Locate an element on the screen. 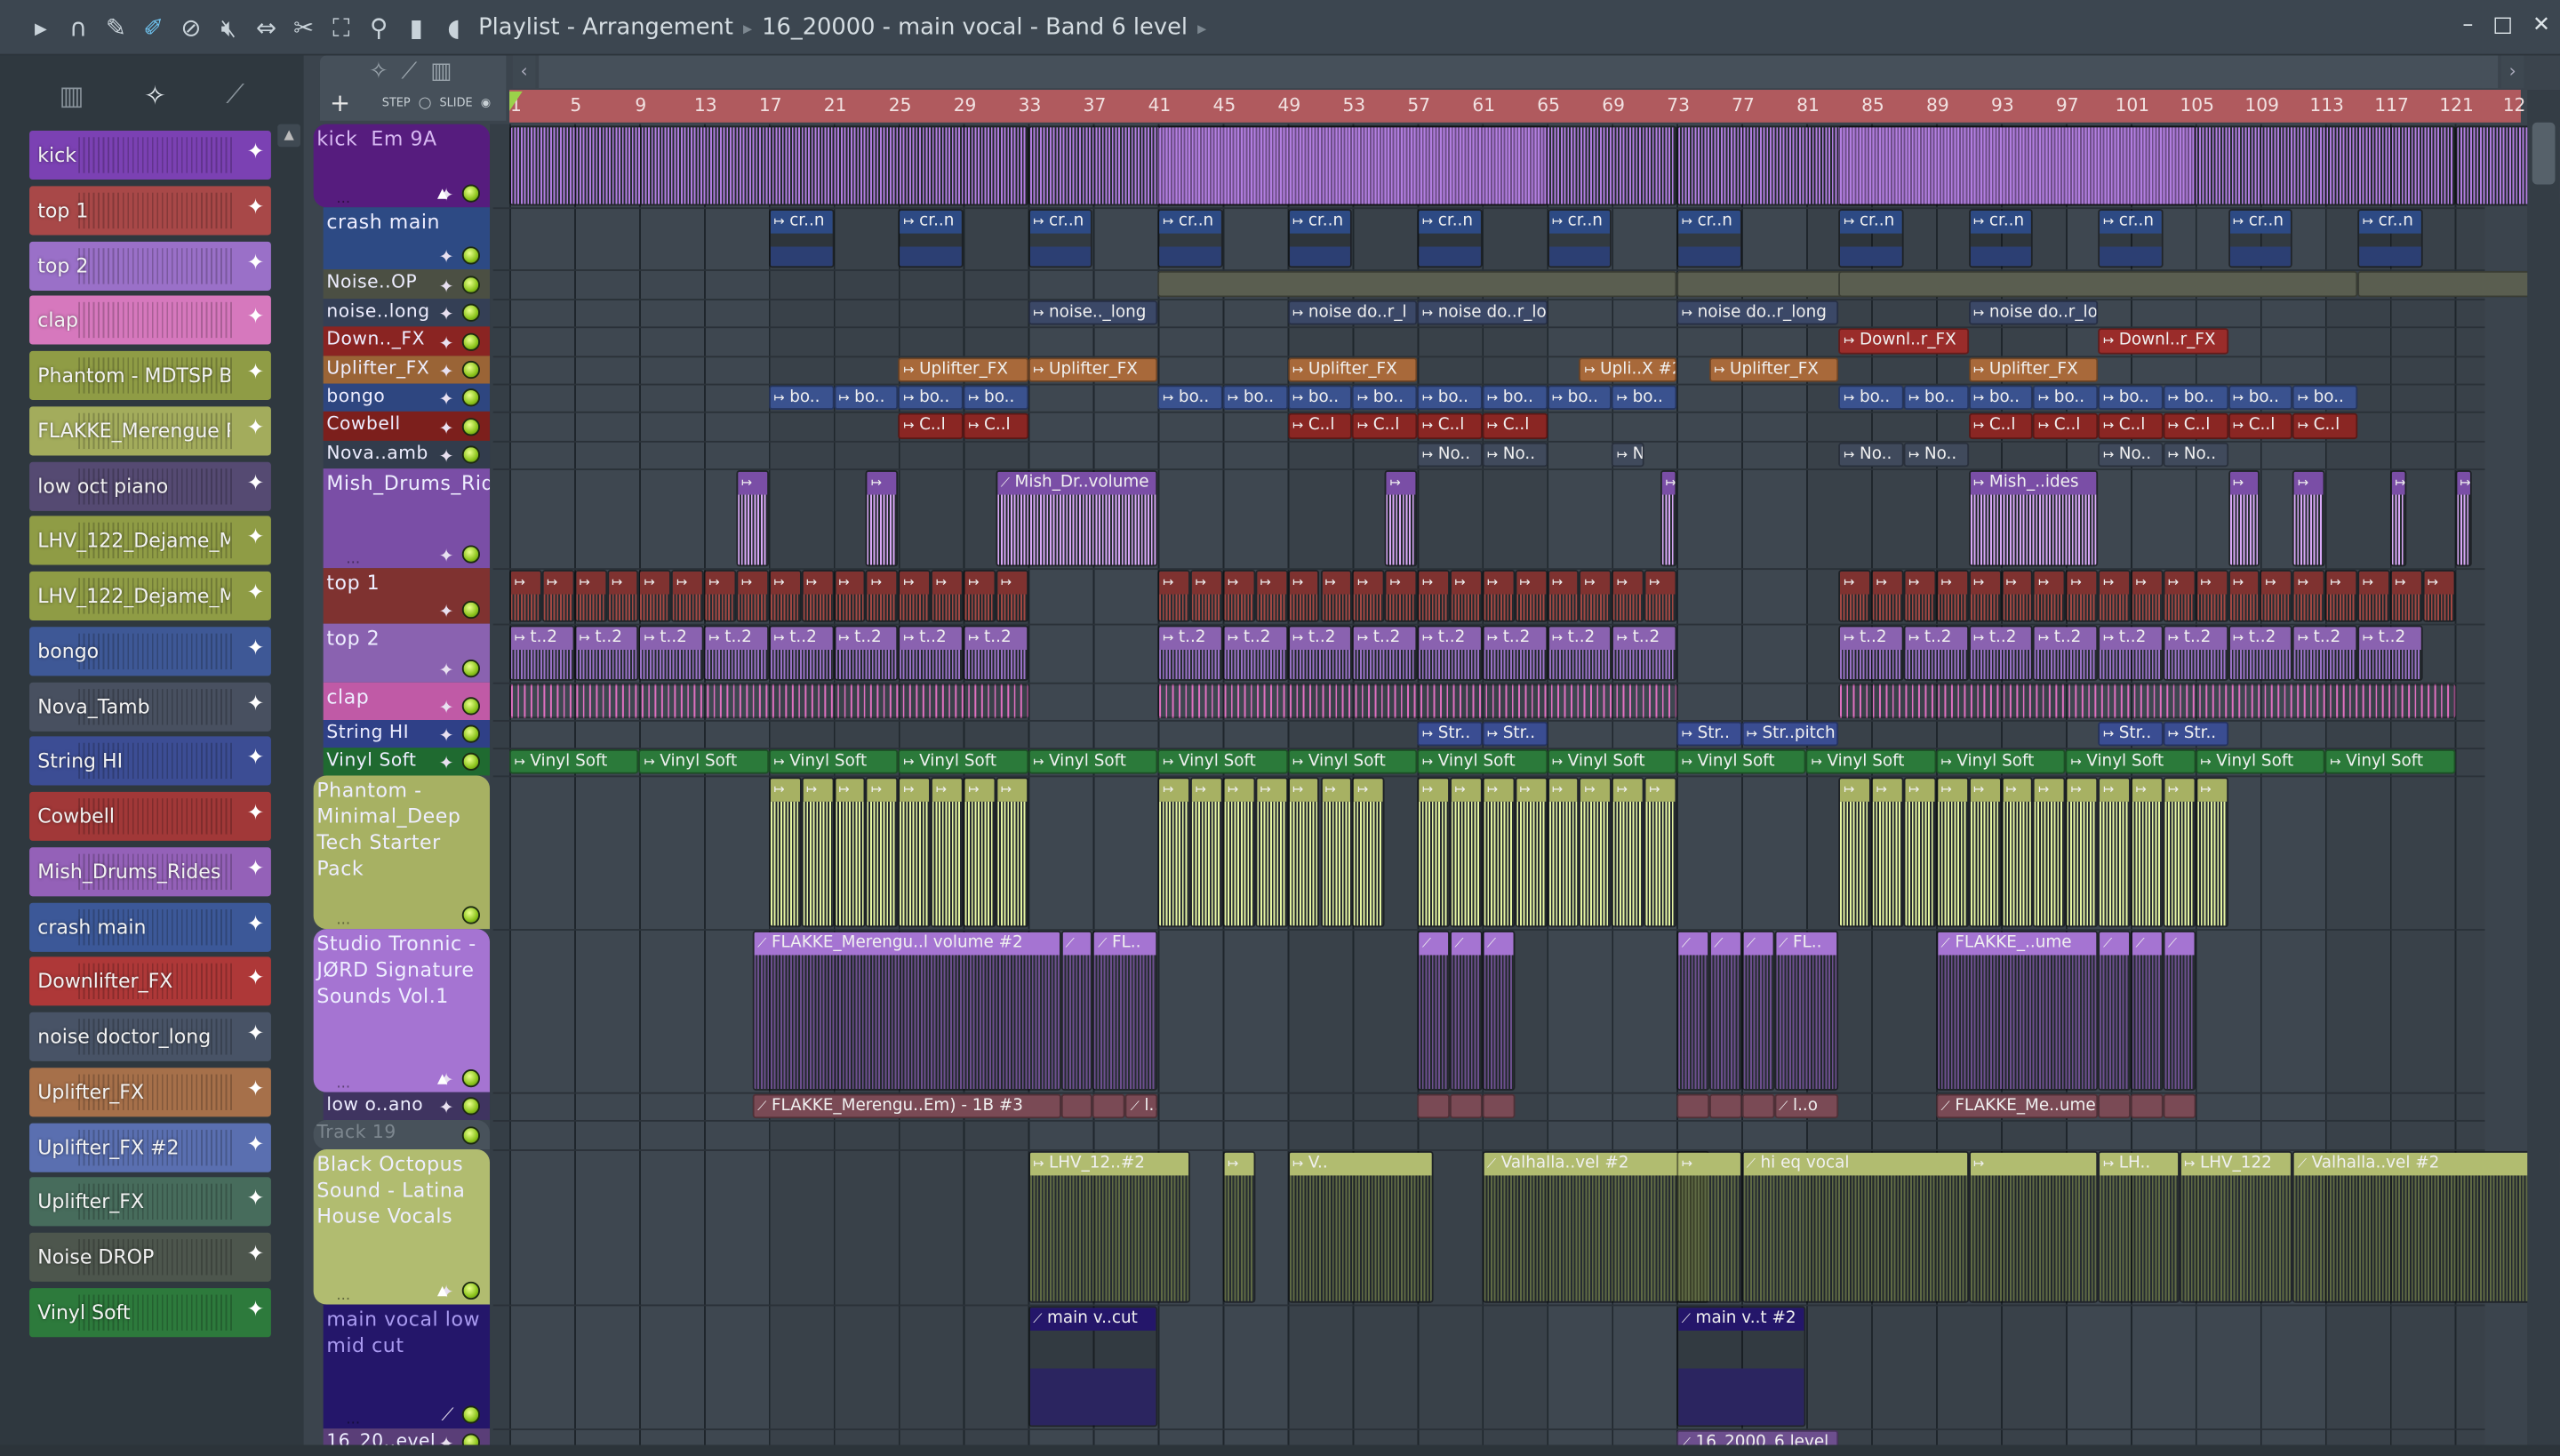 The height and width of the screenshot is (1456, 2560). slip-icon: ⇔ is located at coordinates (266, 26).